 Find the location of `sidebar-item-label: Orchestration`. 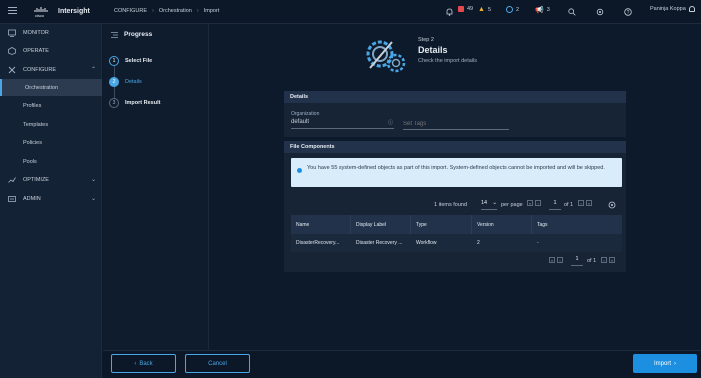

sidebar-item-label: Orchestration is located at coordinates (42, 87).